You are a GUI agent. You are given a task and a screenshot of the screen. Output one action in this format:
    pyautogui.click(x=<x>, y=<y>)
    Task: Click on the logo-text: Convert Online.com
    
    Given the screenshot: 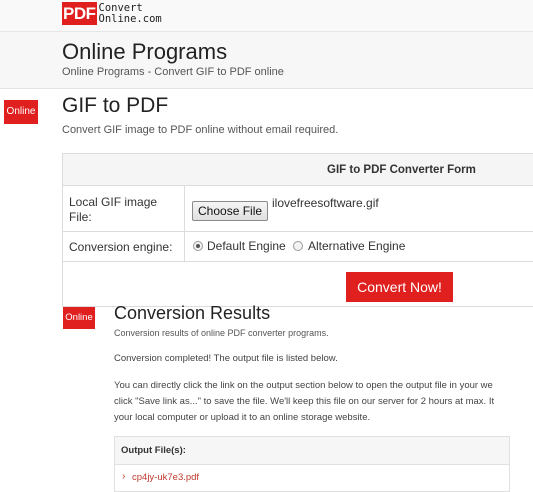 What is the action you would take?
    pyautogui.click(x=130, y=13)
    